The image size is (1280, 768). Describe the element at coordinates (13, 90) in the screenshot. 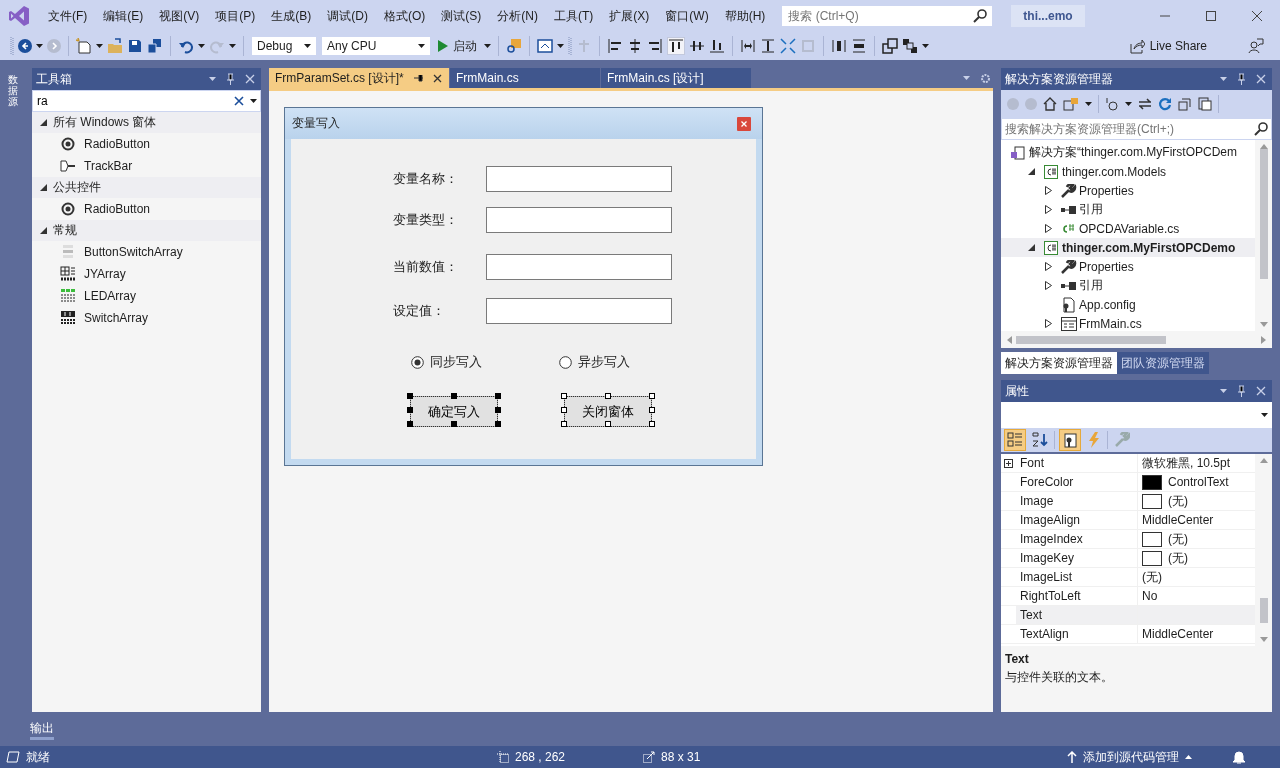

I see `side-tab: 数据源` at that location.